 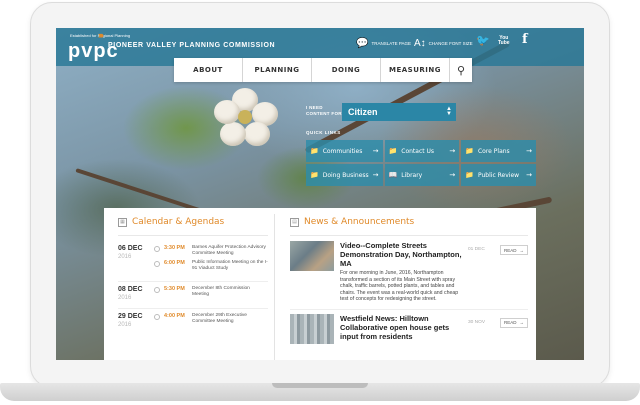 I want to click on nav-planning: PLANNING, so click(x=277, y=70).